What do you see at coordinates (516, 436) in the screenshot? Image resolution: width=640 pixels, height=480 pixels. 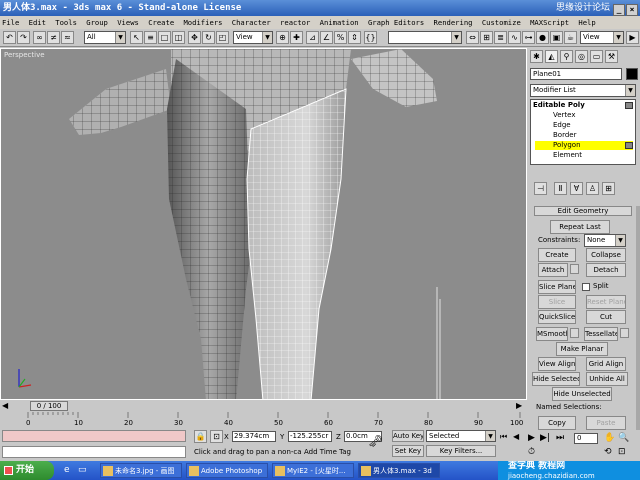 I see `prev-key-icon: ◀` at bounding box center [516, 436].